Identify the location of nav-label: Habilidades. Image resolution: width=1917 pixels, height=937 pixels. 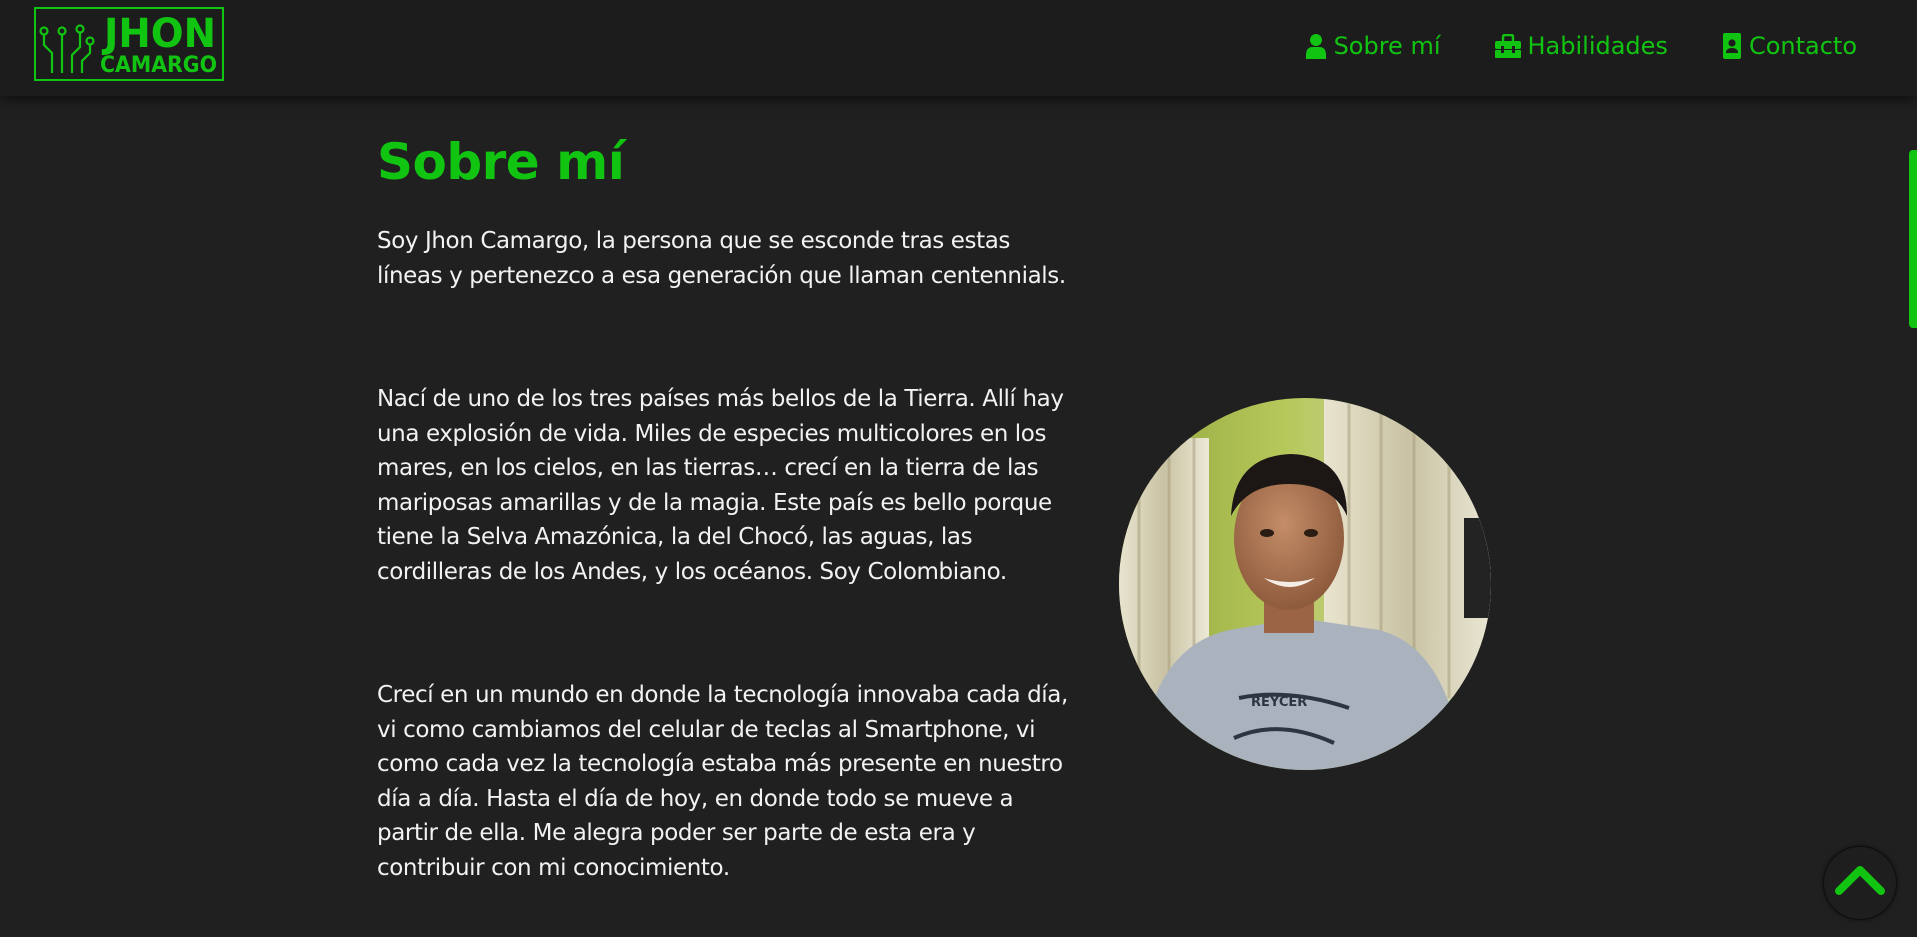
(1597, 46).